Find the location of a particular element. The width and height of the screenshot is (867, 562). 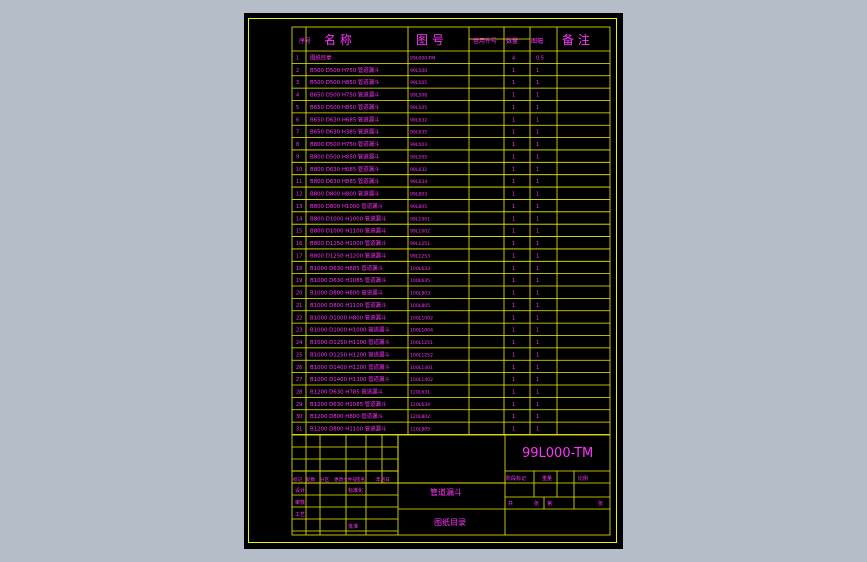

row-code: 99L505 is located at coordinates (418, 83).